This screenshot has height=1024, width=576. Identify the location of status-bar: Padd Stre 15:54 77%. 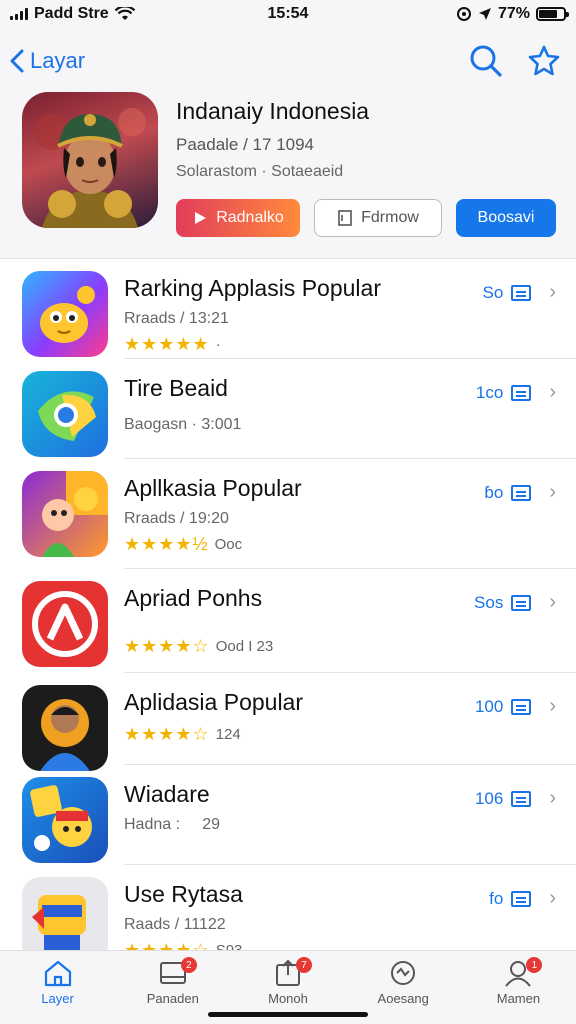
(288, 14).